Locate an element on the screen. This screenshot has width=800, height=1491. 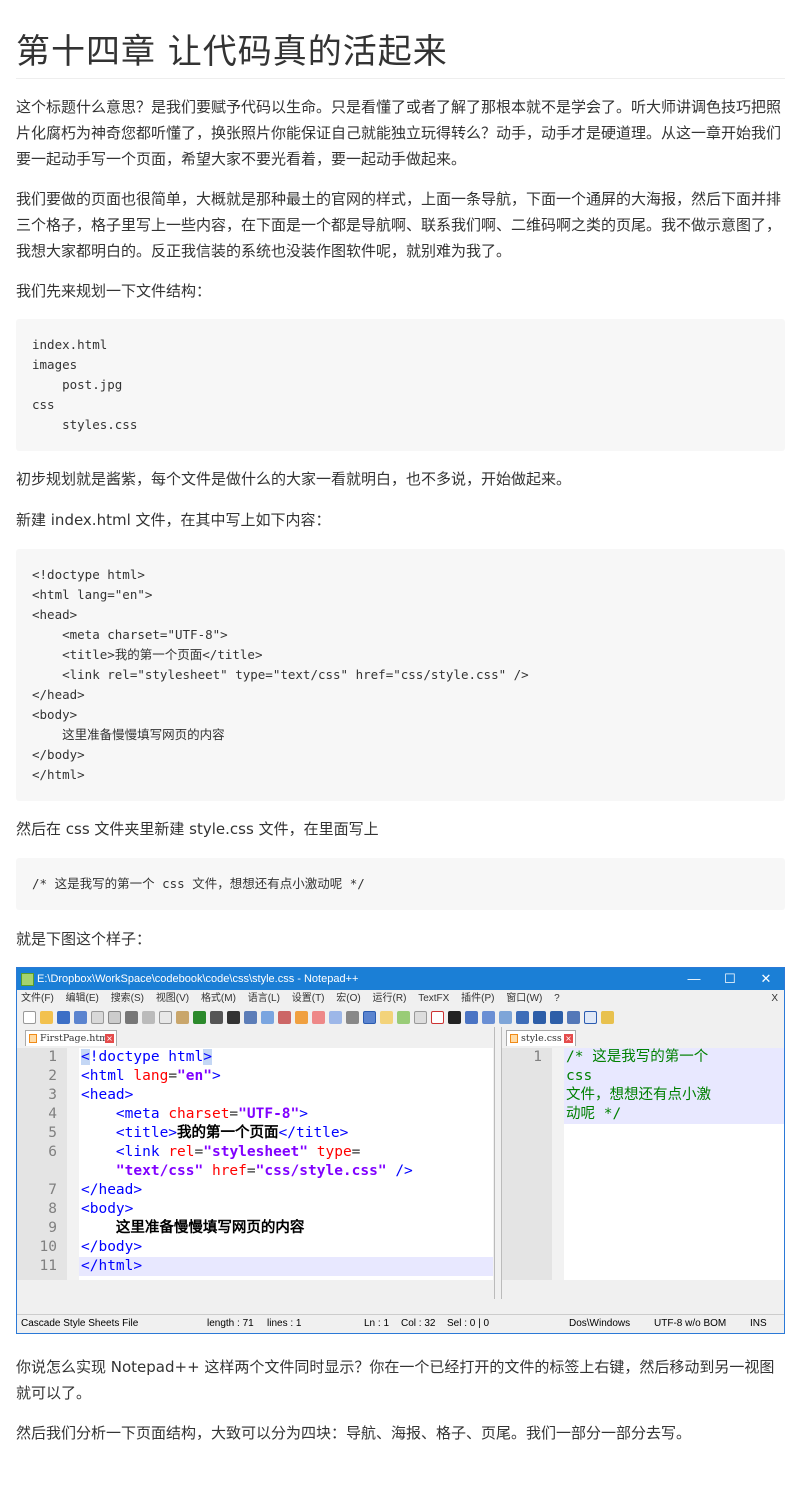
view-splitter is located at coordinates (498, 1163).